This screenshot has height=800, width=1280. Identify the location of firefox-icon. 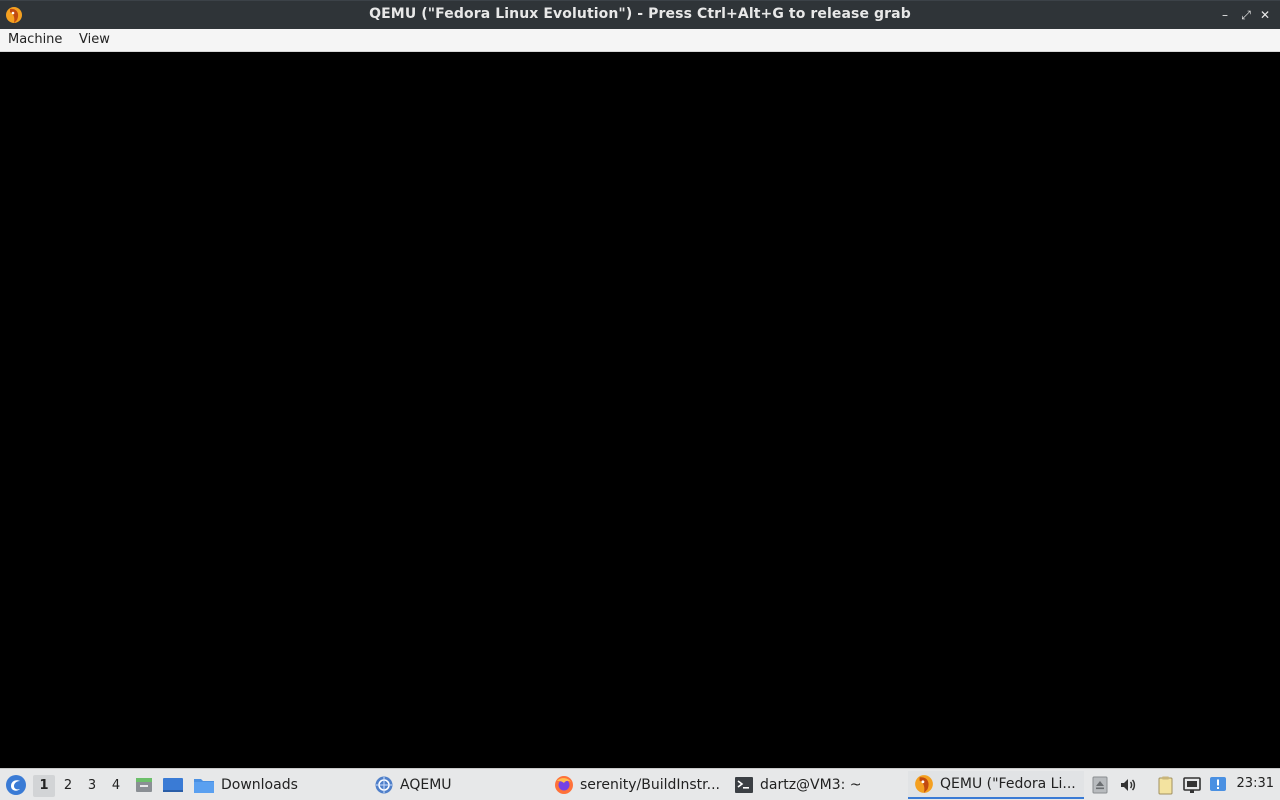
(564, 785).